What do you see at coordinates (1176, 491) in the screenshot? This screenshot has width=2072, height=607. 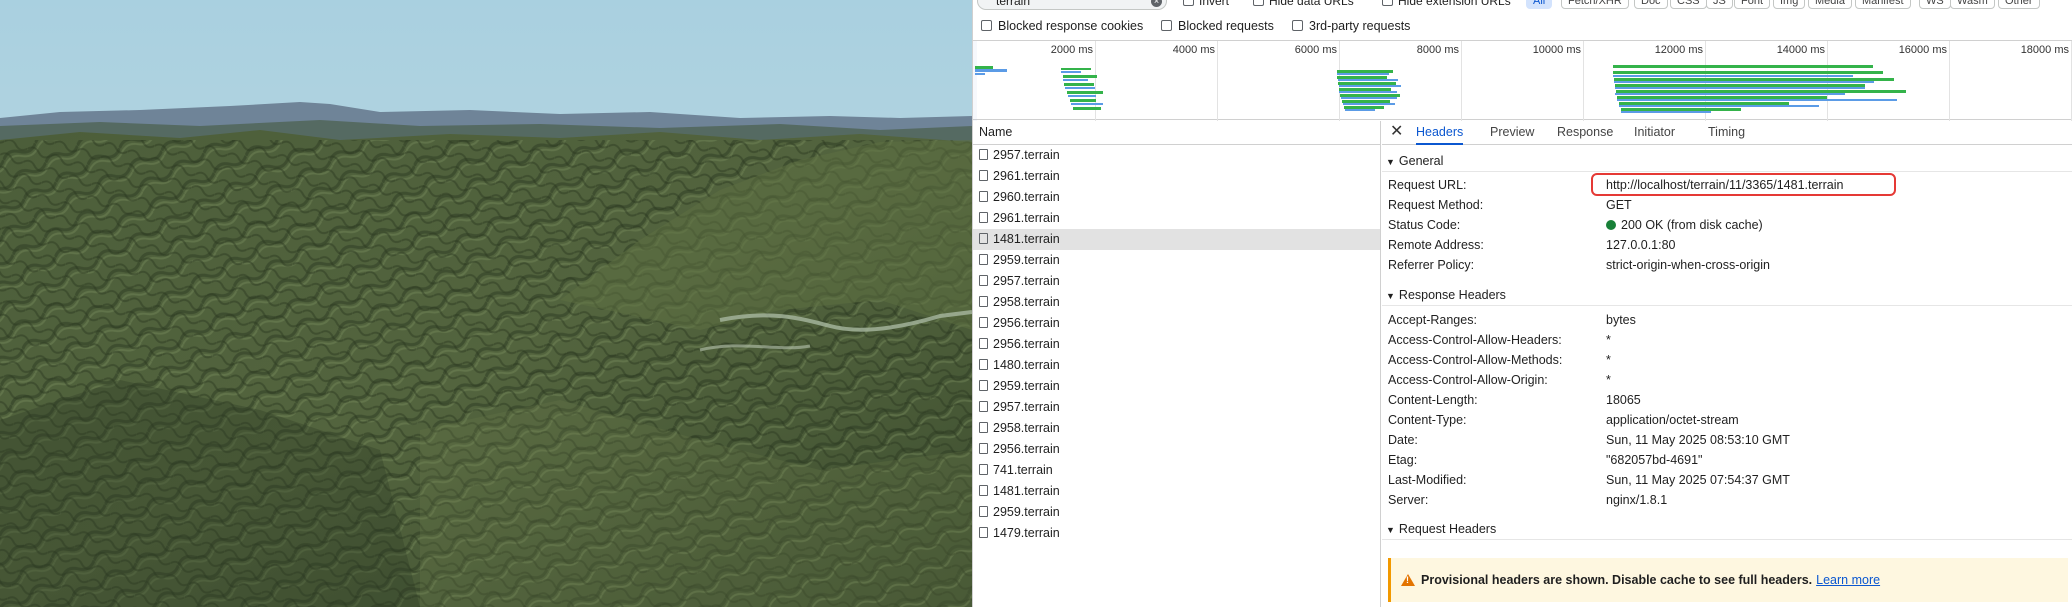 I see `request-row: 1481.terrain` at bounding box center [1176, 491].